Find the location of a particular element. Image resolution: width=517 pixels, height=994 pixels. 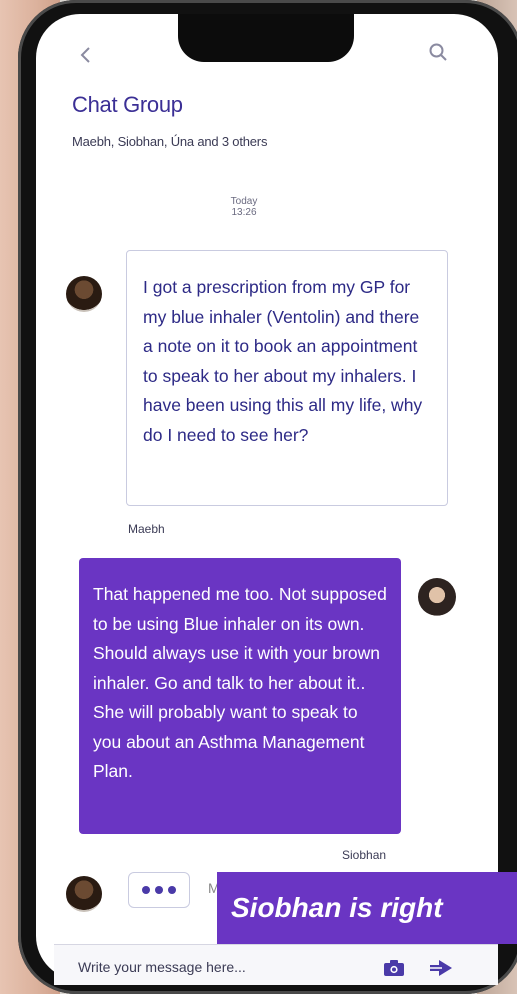

message-timestamp: Today 13:26 is located at coordinates (244, 207).